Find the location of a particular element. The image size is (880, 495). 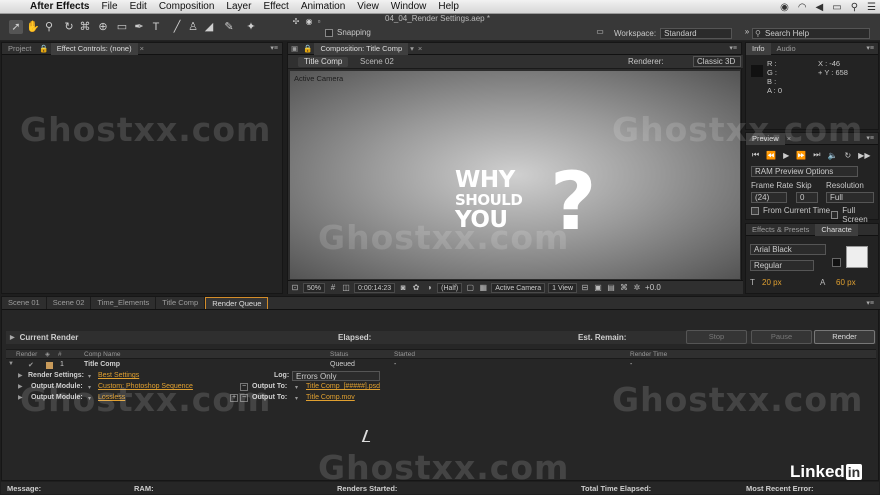

render-settings-value: Best Settings is located at coordinates (118, 375).